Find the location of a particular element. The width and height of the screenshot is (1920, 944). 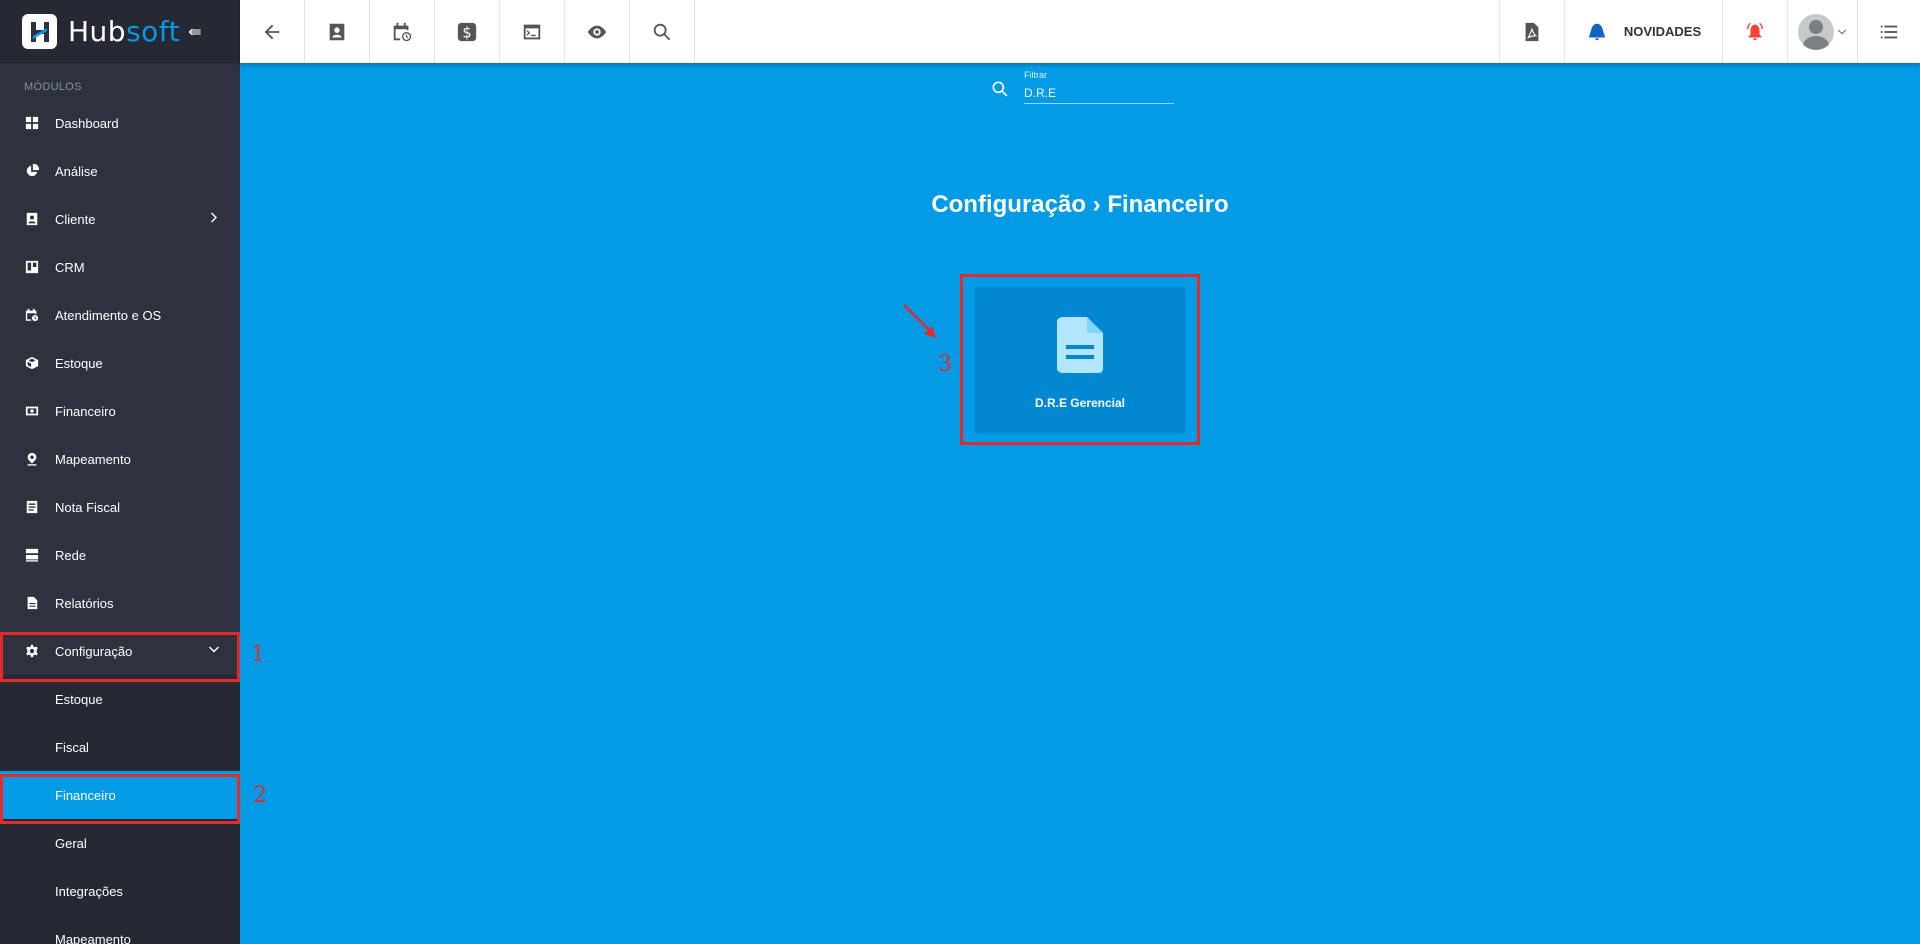

eye-icon is located at coordinates (597, 31).